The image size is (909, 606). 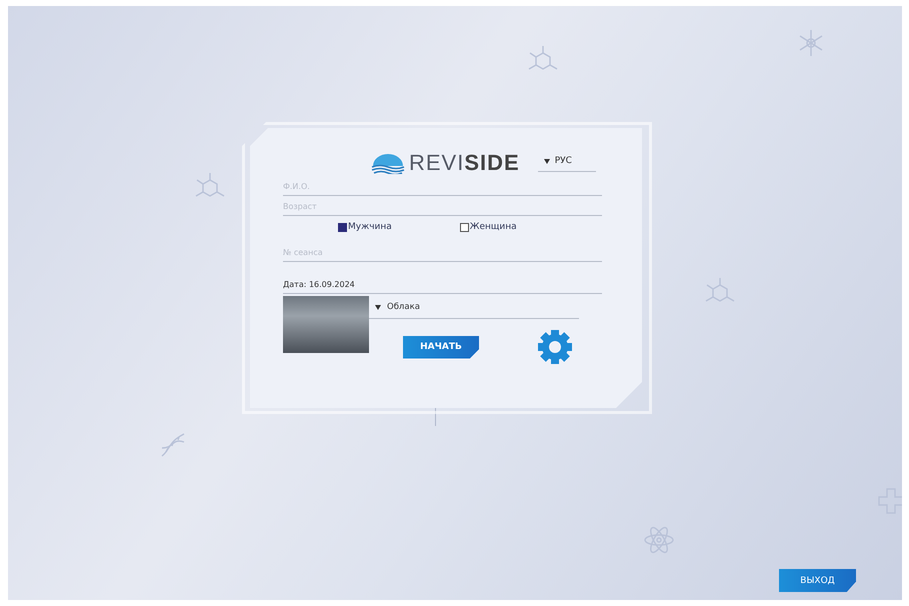 What do you see at coordinates (555, 347) in the screenshot?
I see `settings-icon` at bounding box center [555, 347].